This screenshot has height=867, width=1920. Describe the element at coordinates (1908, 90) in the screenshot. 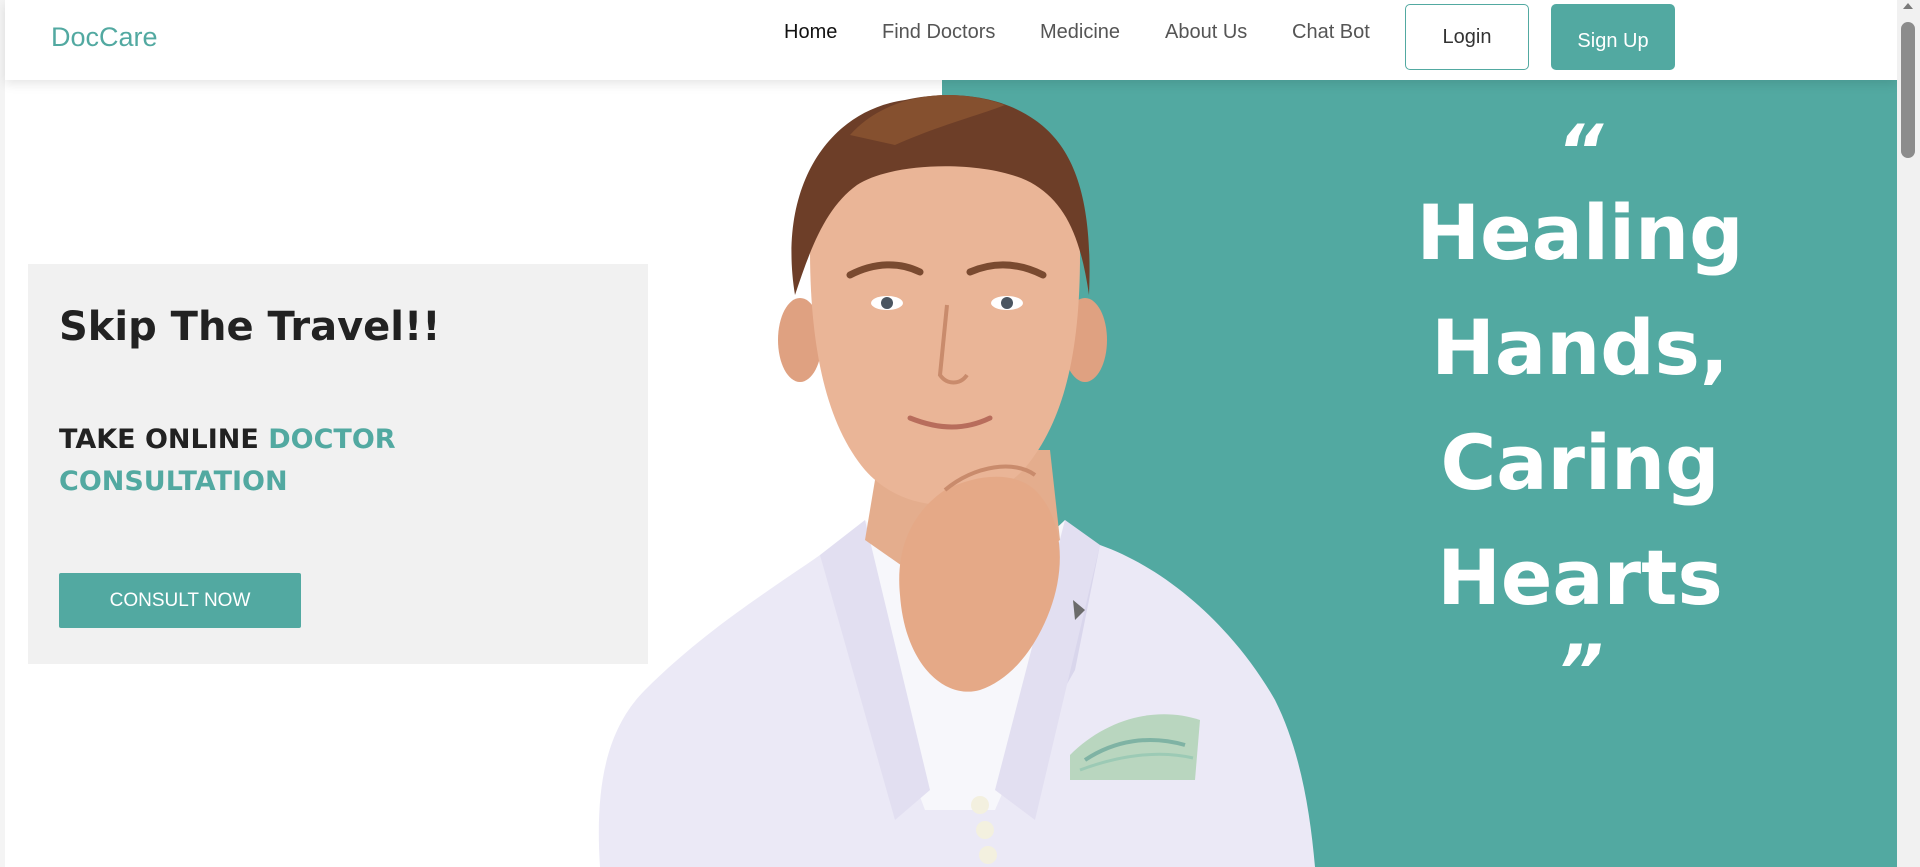

I see `scrollbar-thumb` at that location.